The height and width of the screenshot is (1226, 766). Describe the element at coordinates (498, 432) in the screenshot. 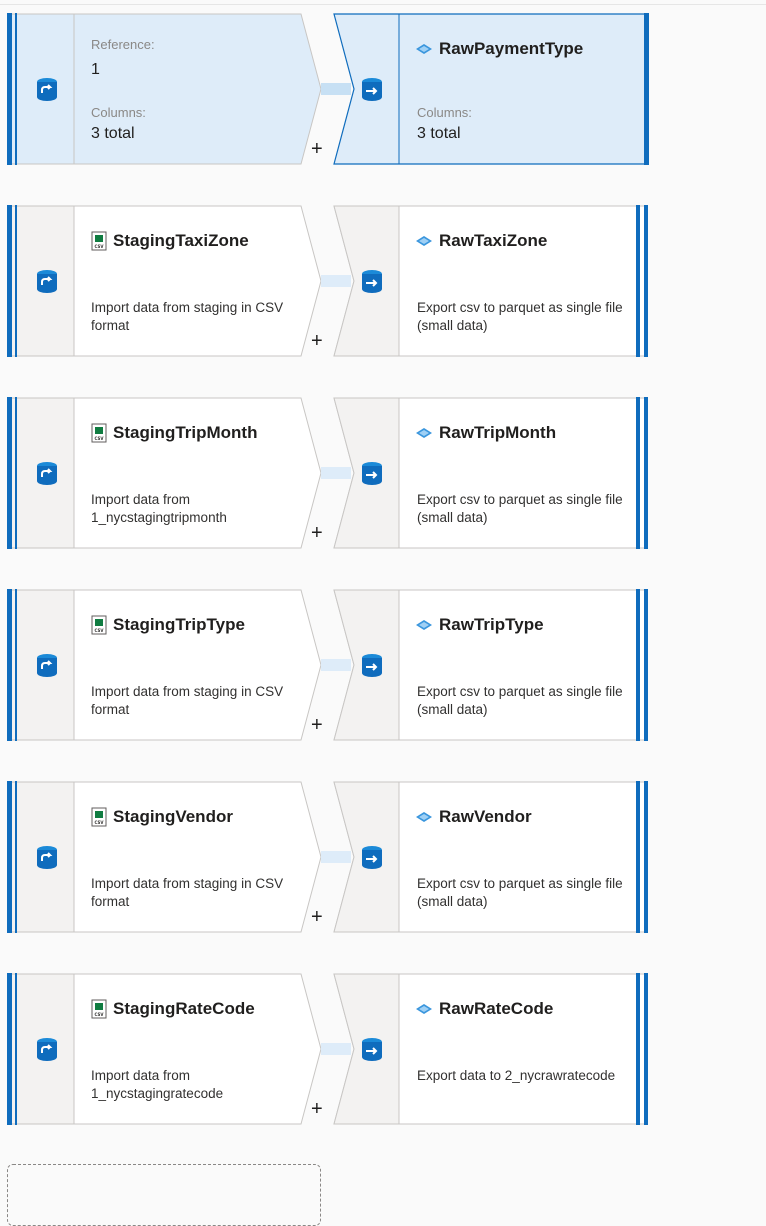

I see `sink-name: RawTripMonth` at that location.